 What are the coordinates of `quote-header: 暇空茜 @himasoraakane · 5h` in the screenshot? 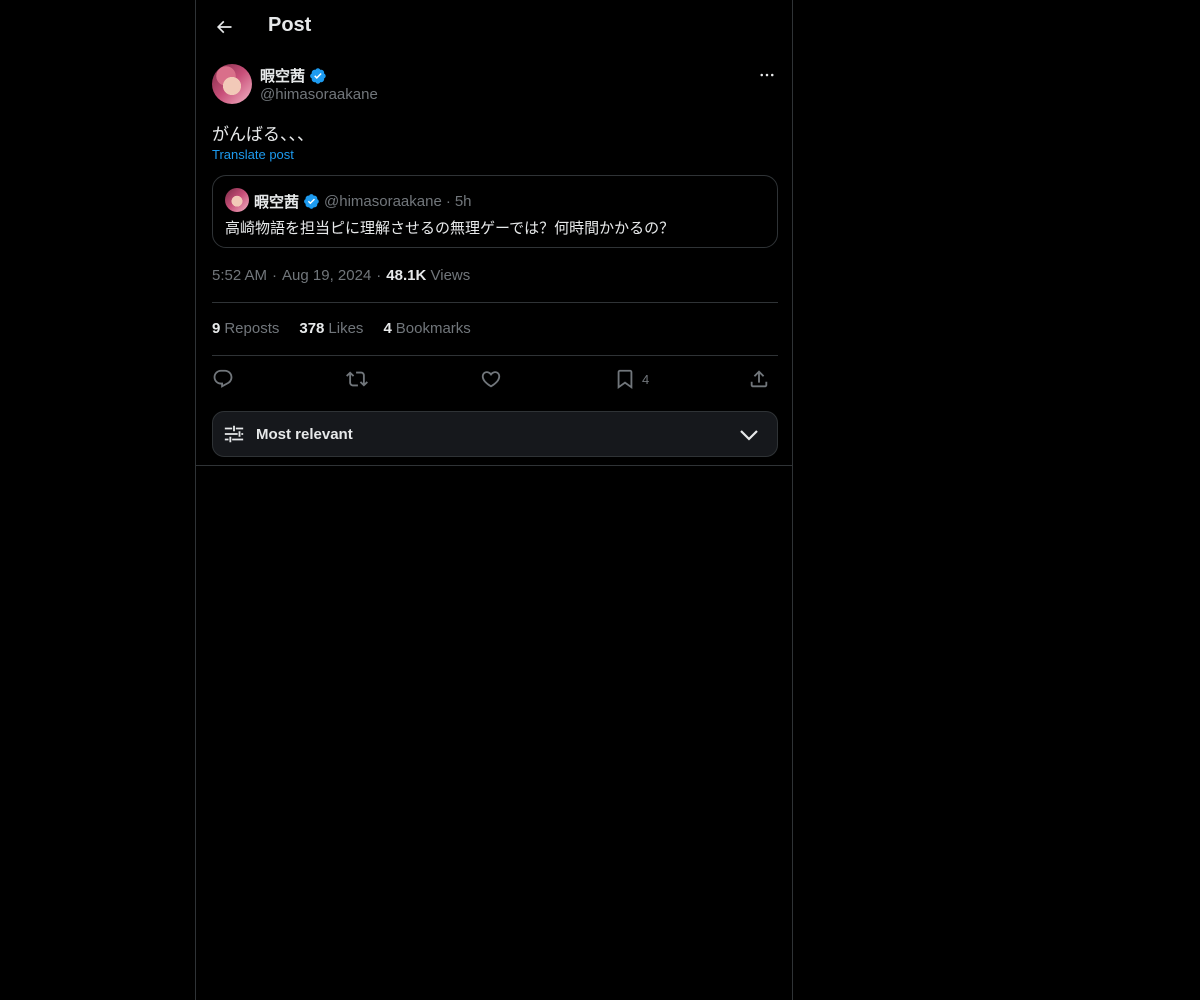 It's located at (363, 201).